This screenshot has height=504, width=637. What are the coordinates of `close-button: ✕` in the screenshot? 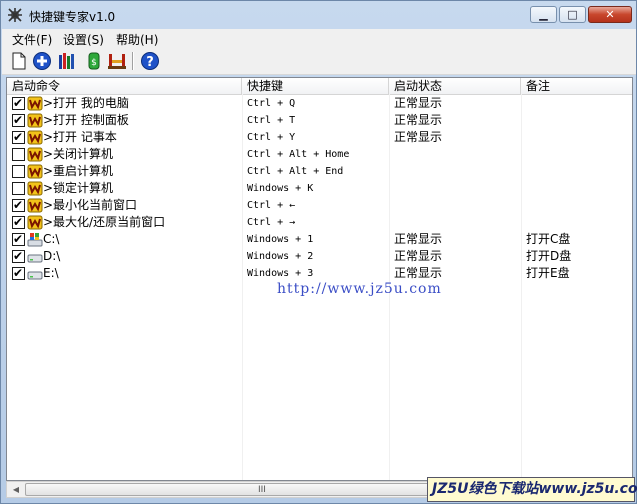 It's located at (610, 14).